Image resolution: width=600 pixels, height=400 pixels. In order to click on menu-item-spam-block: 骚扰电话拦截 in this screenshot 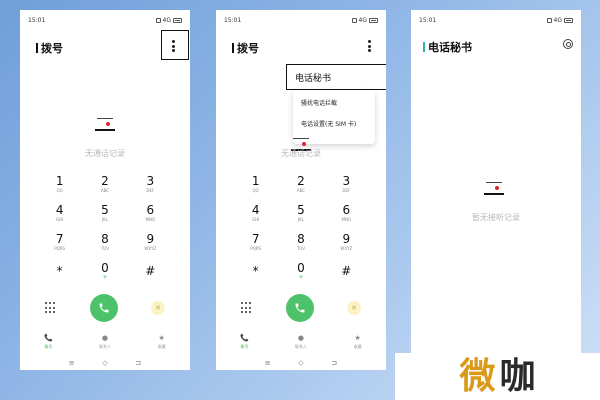, I will do `click(338, 108)`.